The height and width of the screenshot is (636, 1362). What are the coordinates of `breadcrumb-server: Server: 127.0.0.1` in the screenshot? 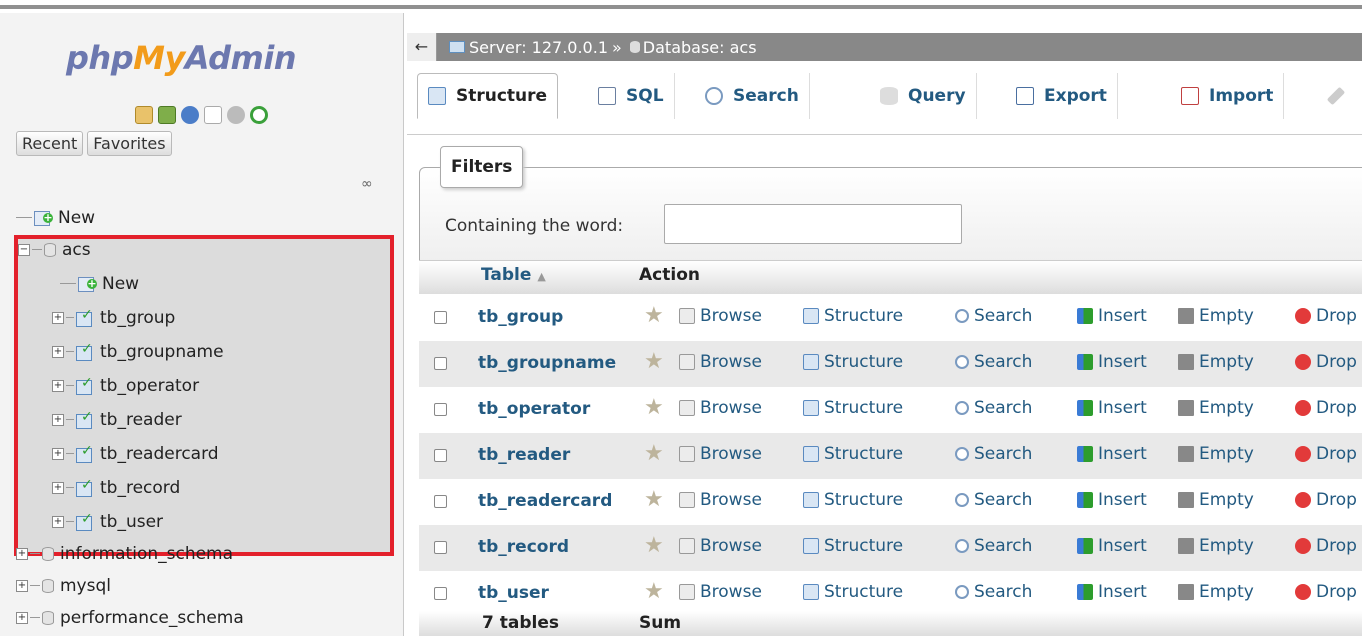 It's located at (538, 47).